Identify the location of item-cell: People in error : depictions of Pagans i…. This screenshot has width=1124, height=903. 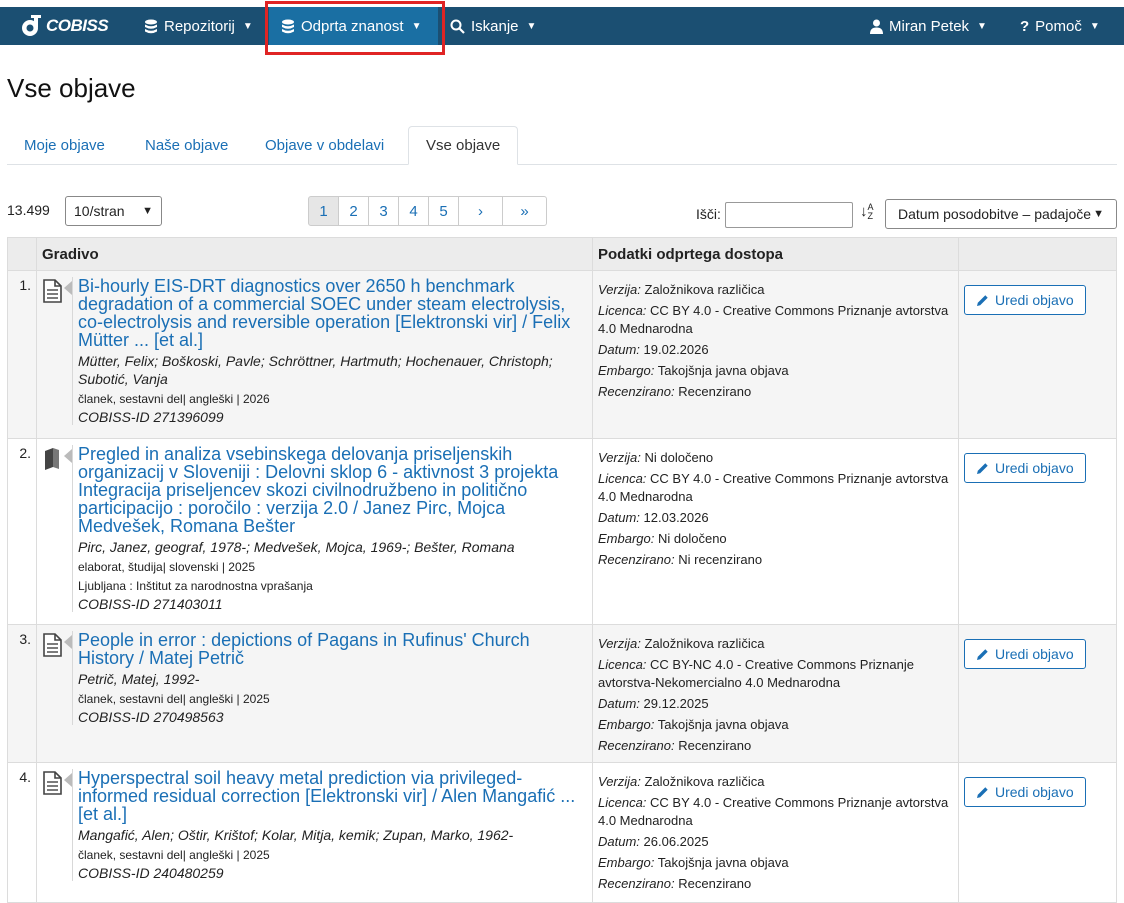
(314, 693).